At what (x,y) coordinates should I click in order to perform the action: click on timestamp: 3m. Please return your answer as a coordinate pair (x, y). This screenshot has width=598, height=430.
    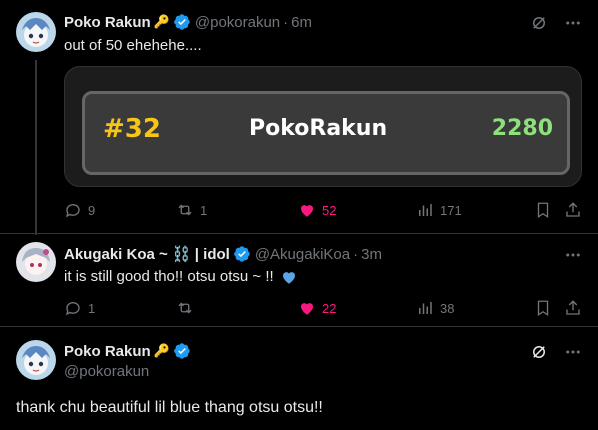
    Looking at the image, I should click on (371, 254).